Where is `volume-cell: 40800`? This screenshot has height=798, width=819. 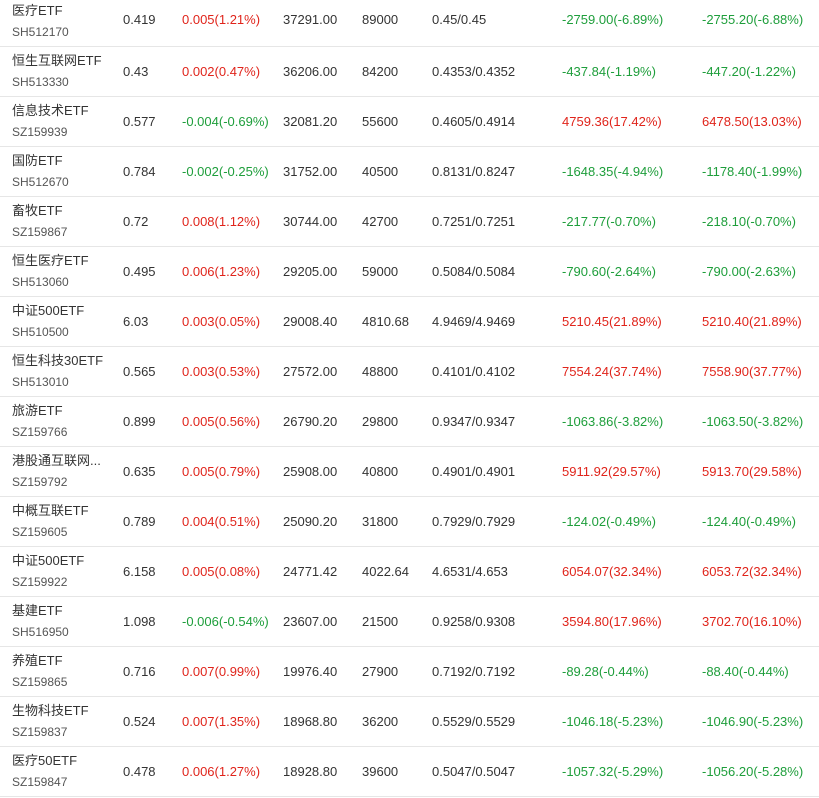 volume-cell: 40800 is located at coordinates (380, 471).